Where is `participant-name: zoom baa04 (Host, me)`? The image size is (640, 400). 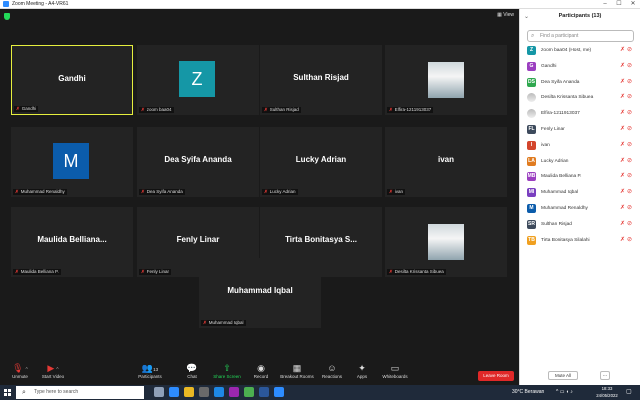
participant-name: zoom baa04 (Host, me) is located at coordinates (566, 50).